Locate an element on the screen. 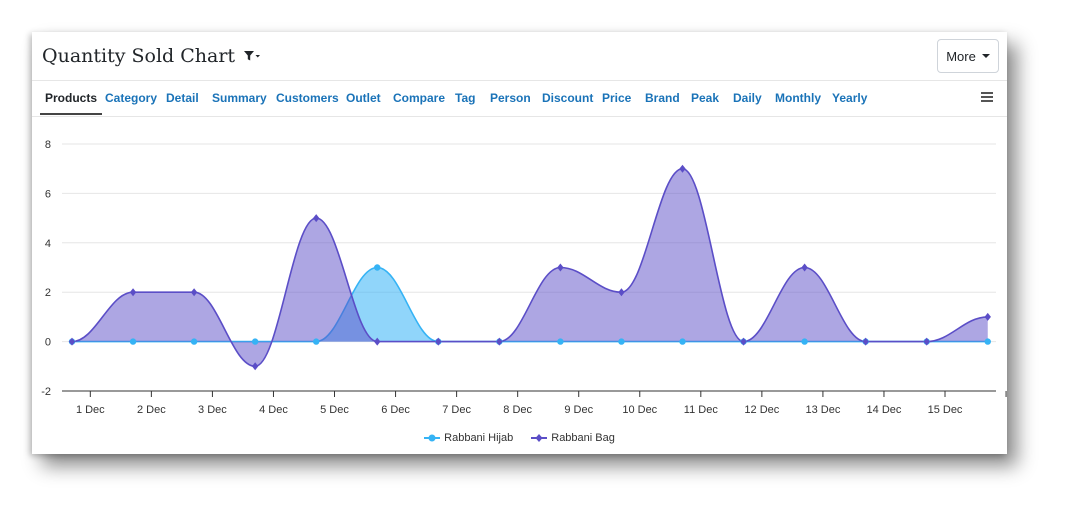  x-tick-label: 10 Dec is located at coordinates (639, 410).